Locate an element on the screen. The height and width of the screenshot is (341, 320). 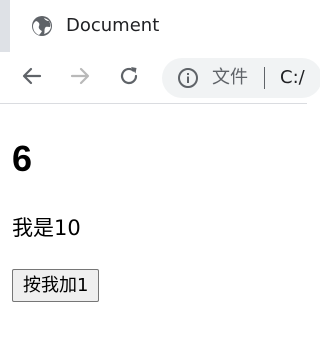
arrow-left-icon is located at coordinates (32, 78).